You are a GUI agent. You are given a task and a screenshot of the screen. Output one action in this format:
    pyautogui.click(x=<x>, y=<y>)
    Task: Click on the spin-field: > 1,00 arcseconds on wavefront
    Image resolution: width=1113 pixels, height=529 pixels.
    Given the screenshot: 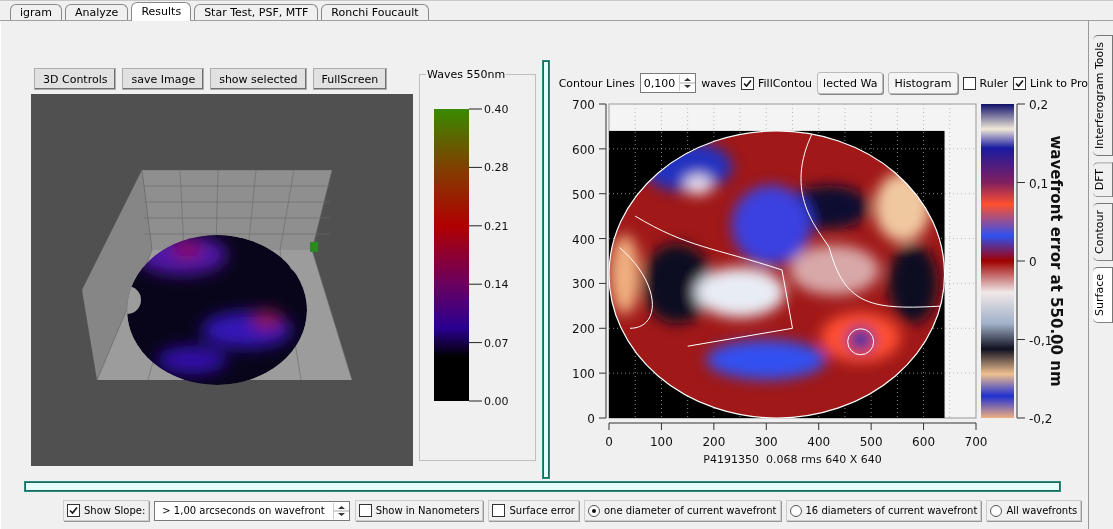 What is the action you would take?
    pyautogui.click(x=252, y=510)
    